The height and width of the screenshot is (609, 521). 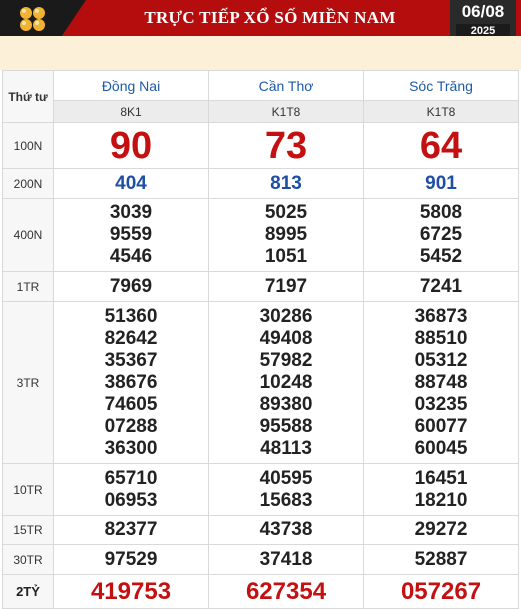 What do you see at coordinates (286, 530) in the screenshot?
I see `prize-cell: 43738` at bounding box center [286, 530].